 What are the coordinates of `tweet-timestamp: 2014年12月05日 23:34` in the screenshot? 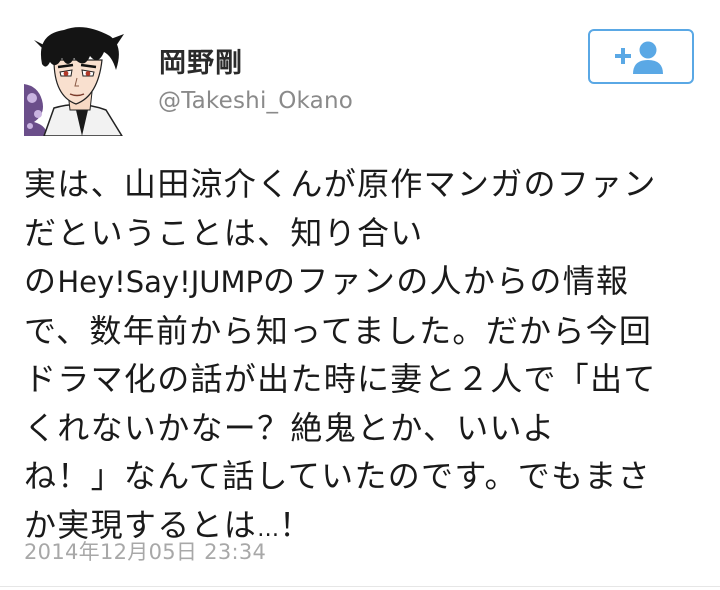 It's located at (145, 551).